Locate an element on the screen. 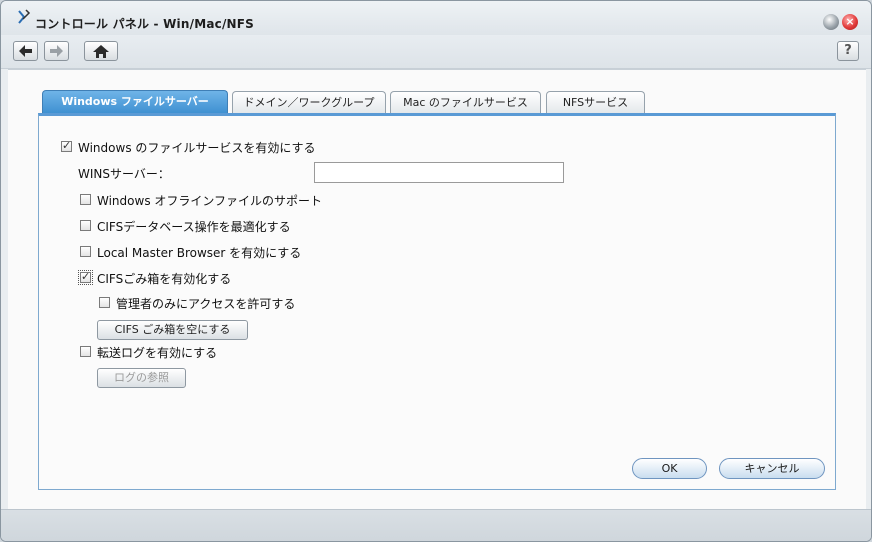 The width and height of the screenshot is (872, 542). window-title: コントロール パネル - Win/Mac/NFS is located at coordinates (145, 24).